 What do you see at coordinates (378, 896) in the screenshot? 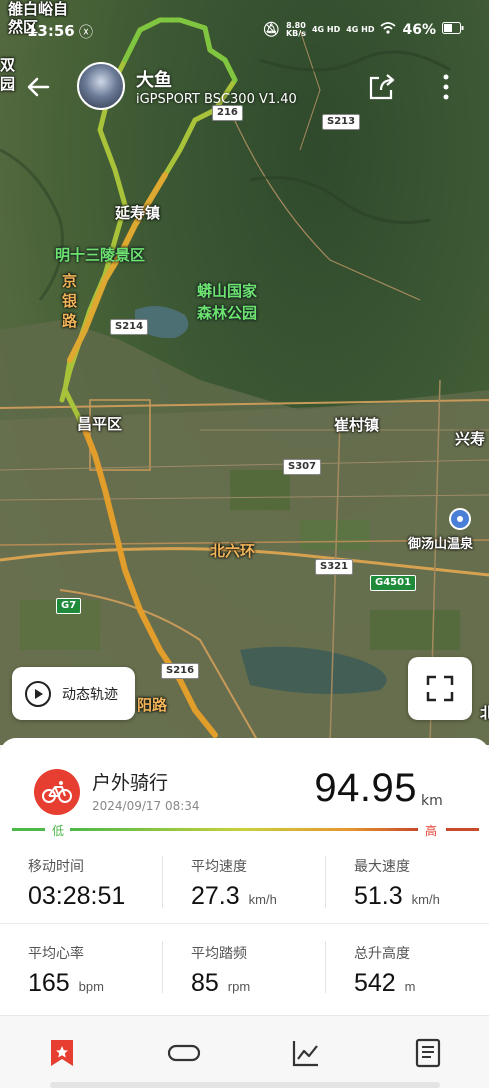
I see `stat-value: 51.3` at bounding box center [378, 896].